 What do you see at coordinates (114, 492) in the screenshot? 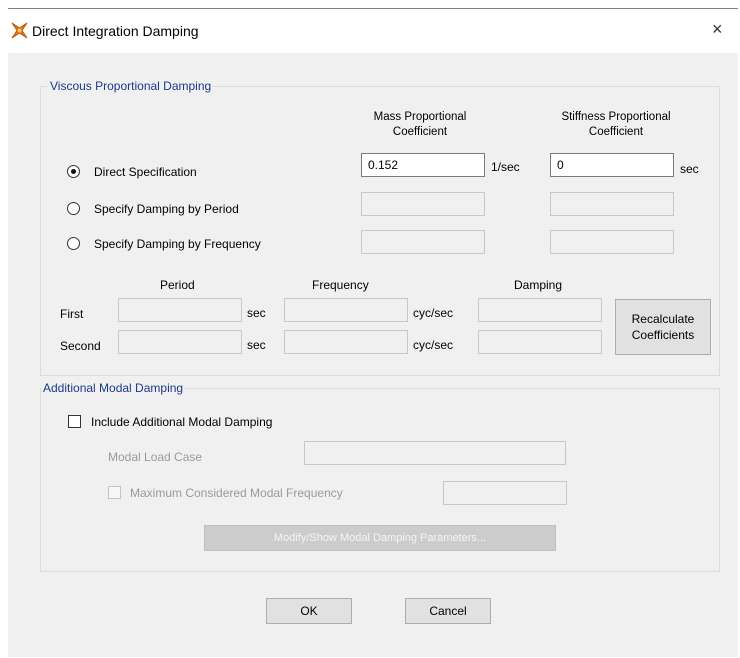
I see `max-modal-frequency-checkbox` at bounding box center [114, 492].